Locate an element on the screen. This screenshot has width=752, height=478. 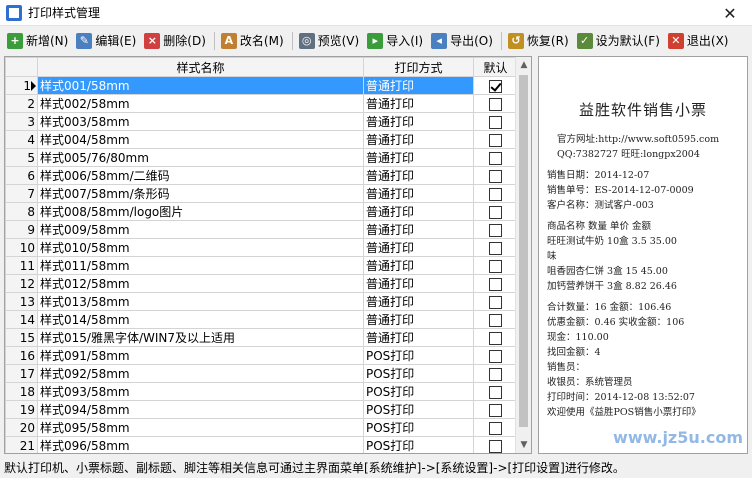
style-name-cell: 样式002/58mm is located at coordinates (200, 103).